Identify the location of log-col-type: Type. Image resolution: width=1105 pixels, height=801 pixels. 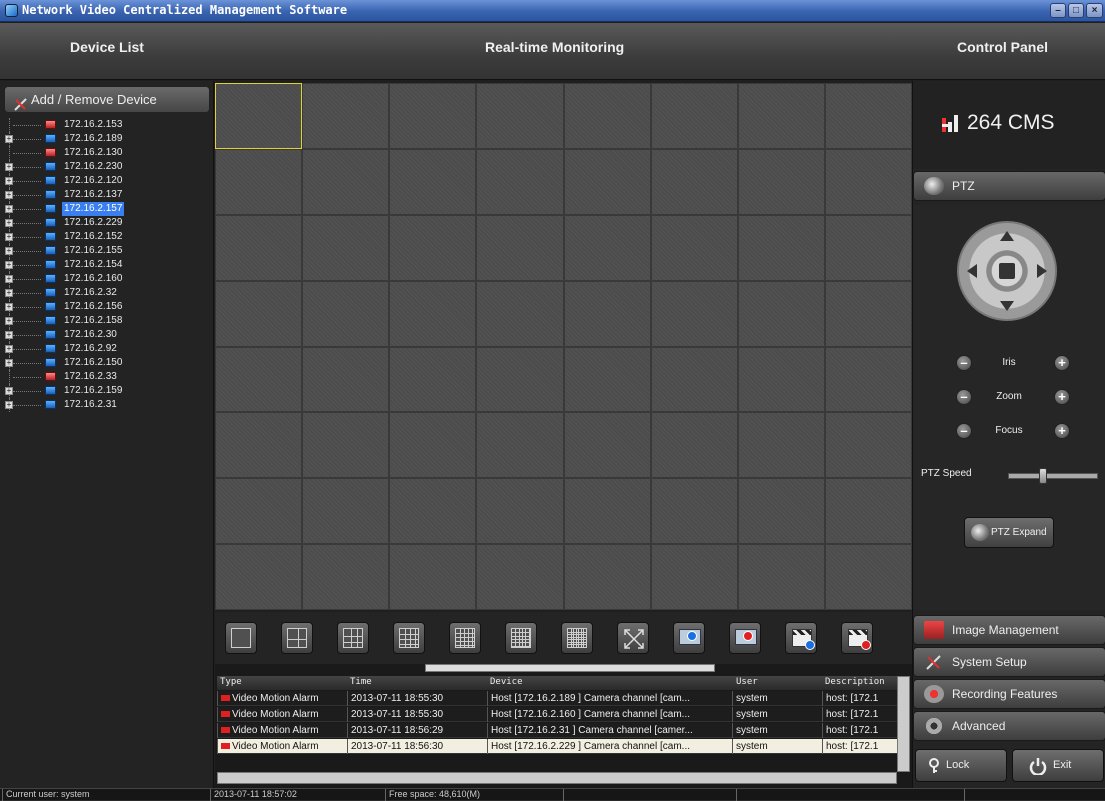
(231, 682).